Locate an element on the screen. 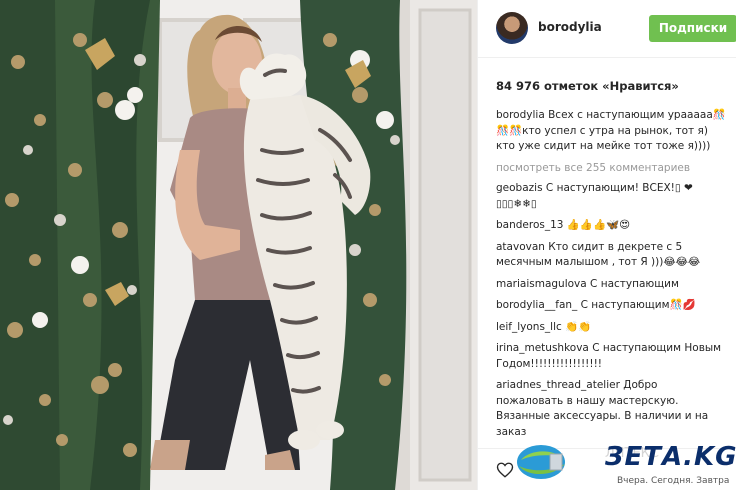  site-watermark: ЛИТЕКС ЗЕТА.KG Вчера. Сегодня. Завтра is located at coordinates (625, 463).